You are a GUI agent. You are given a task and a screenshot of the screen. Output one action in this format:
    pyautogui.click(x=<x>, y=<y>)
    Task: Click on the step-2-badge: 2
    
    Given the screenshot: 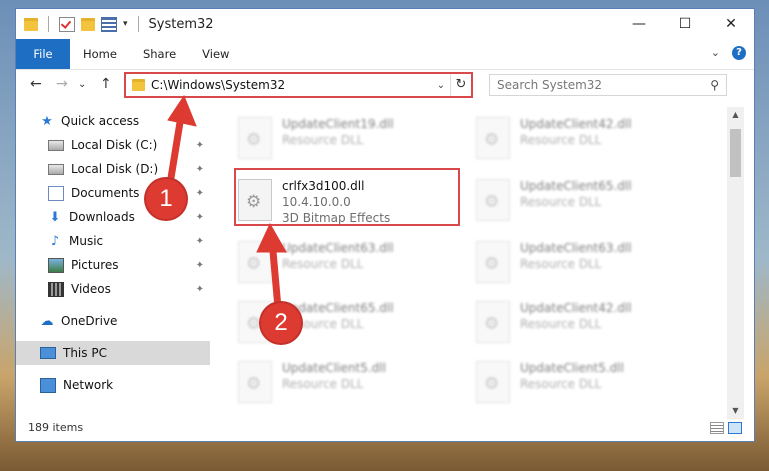 What is the action you would take?
    pyautogui.click(x=281, y=323)
    